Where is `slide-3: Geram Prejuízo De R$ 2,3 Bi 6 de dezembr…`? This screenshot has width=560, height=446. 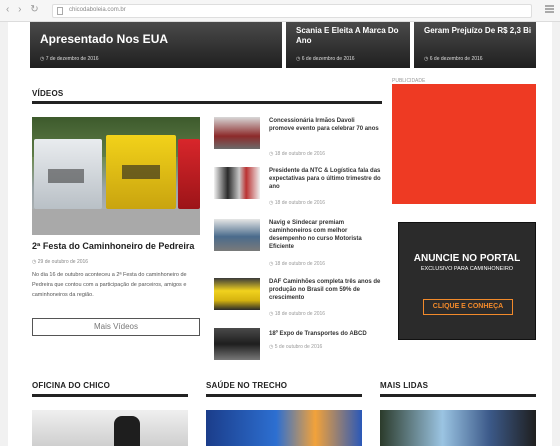
slide-3: Geram Prejuízo De R$ 2,3 Bi 6 de dezembr… is located at coordinates (475, 45).